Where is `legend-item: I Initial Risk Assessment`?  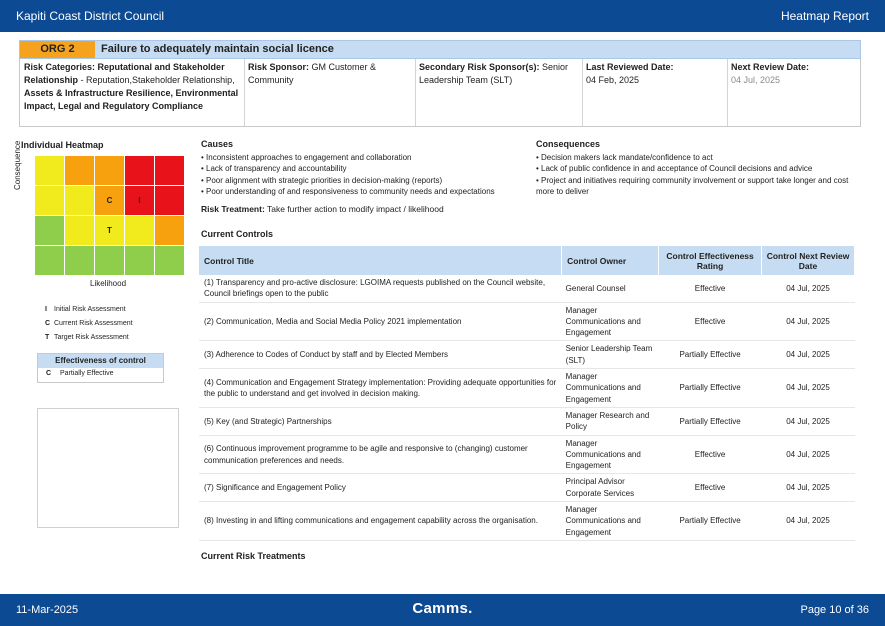
legend-item: I Initial Risk Assessment is located at coordinates (81, 309).